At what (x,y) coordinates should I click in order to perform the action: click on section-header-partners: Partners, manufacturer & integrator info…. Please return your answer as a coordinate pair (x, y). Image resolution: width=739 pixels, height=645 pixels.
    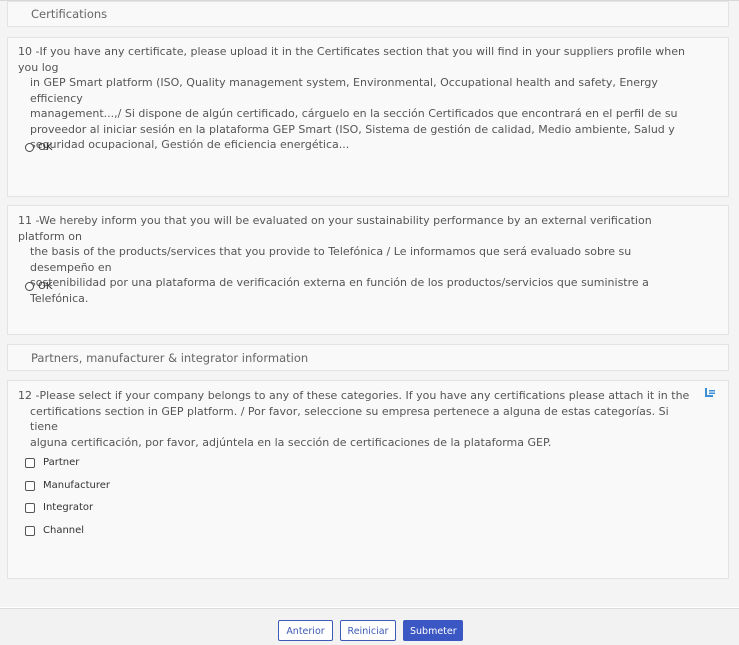
    Looking at the image, I should click on (368, 357).